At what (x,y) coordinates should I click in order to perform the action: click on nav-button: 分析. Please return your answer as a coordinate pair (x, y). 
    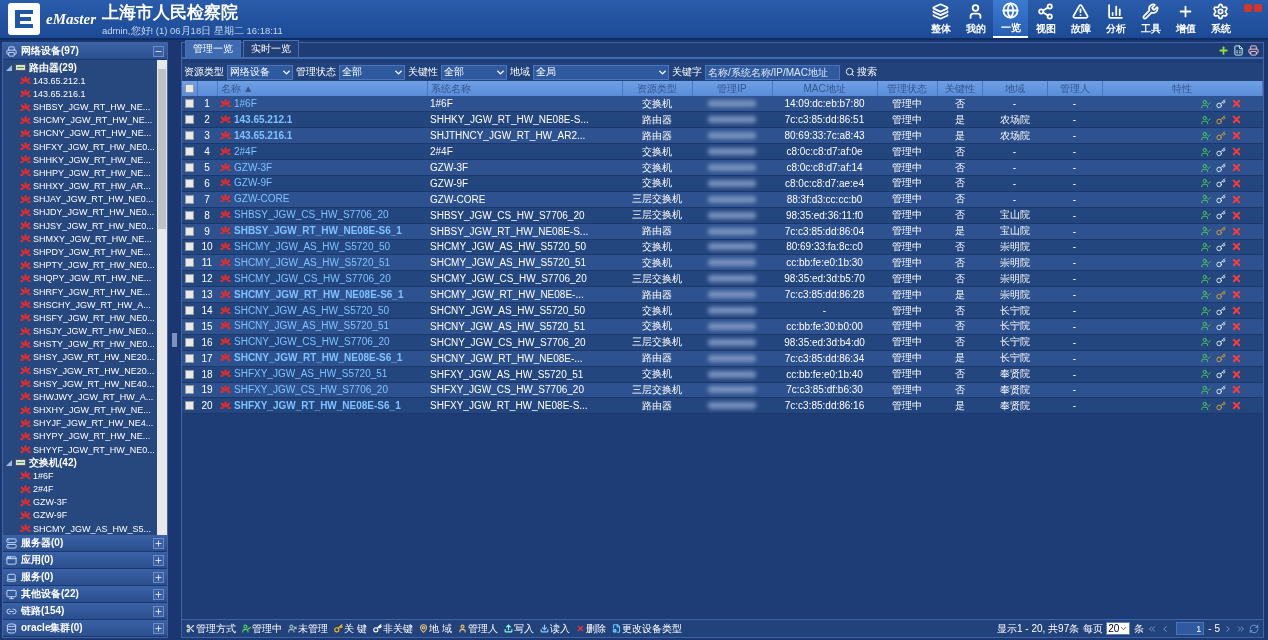
    Looking at the image, I should click on (1115, 19).